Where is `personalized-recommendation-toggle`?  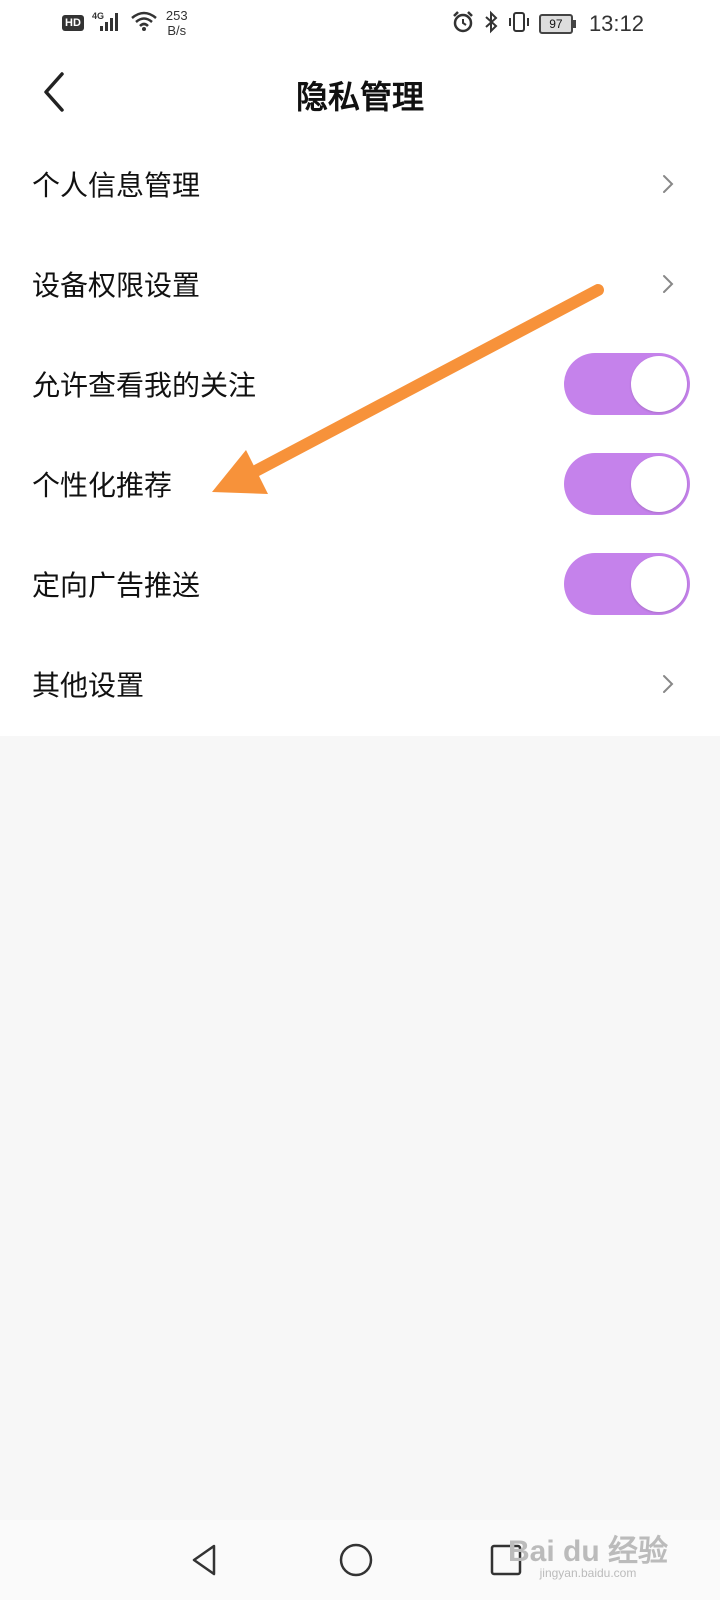 personalized-recommendation-toggle is located at coordinates (627, 484).